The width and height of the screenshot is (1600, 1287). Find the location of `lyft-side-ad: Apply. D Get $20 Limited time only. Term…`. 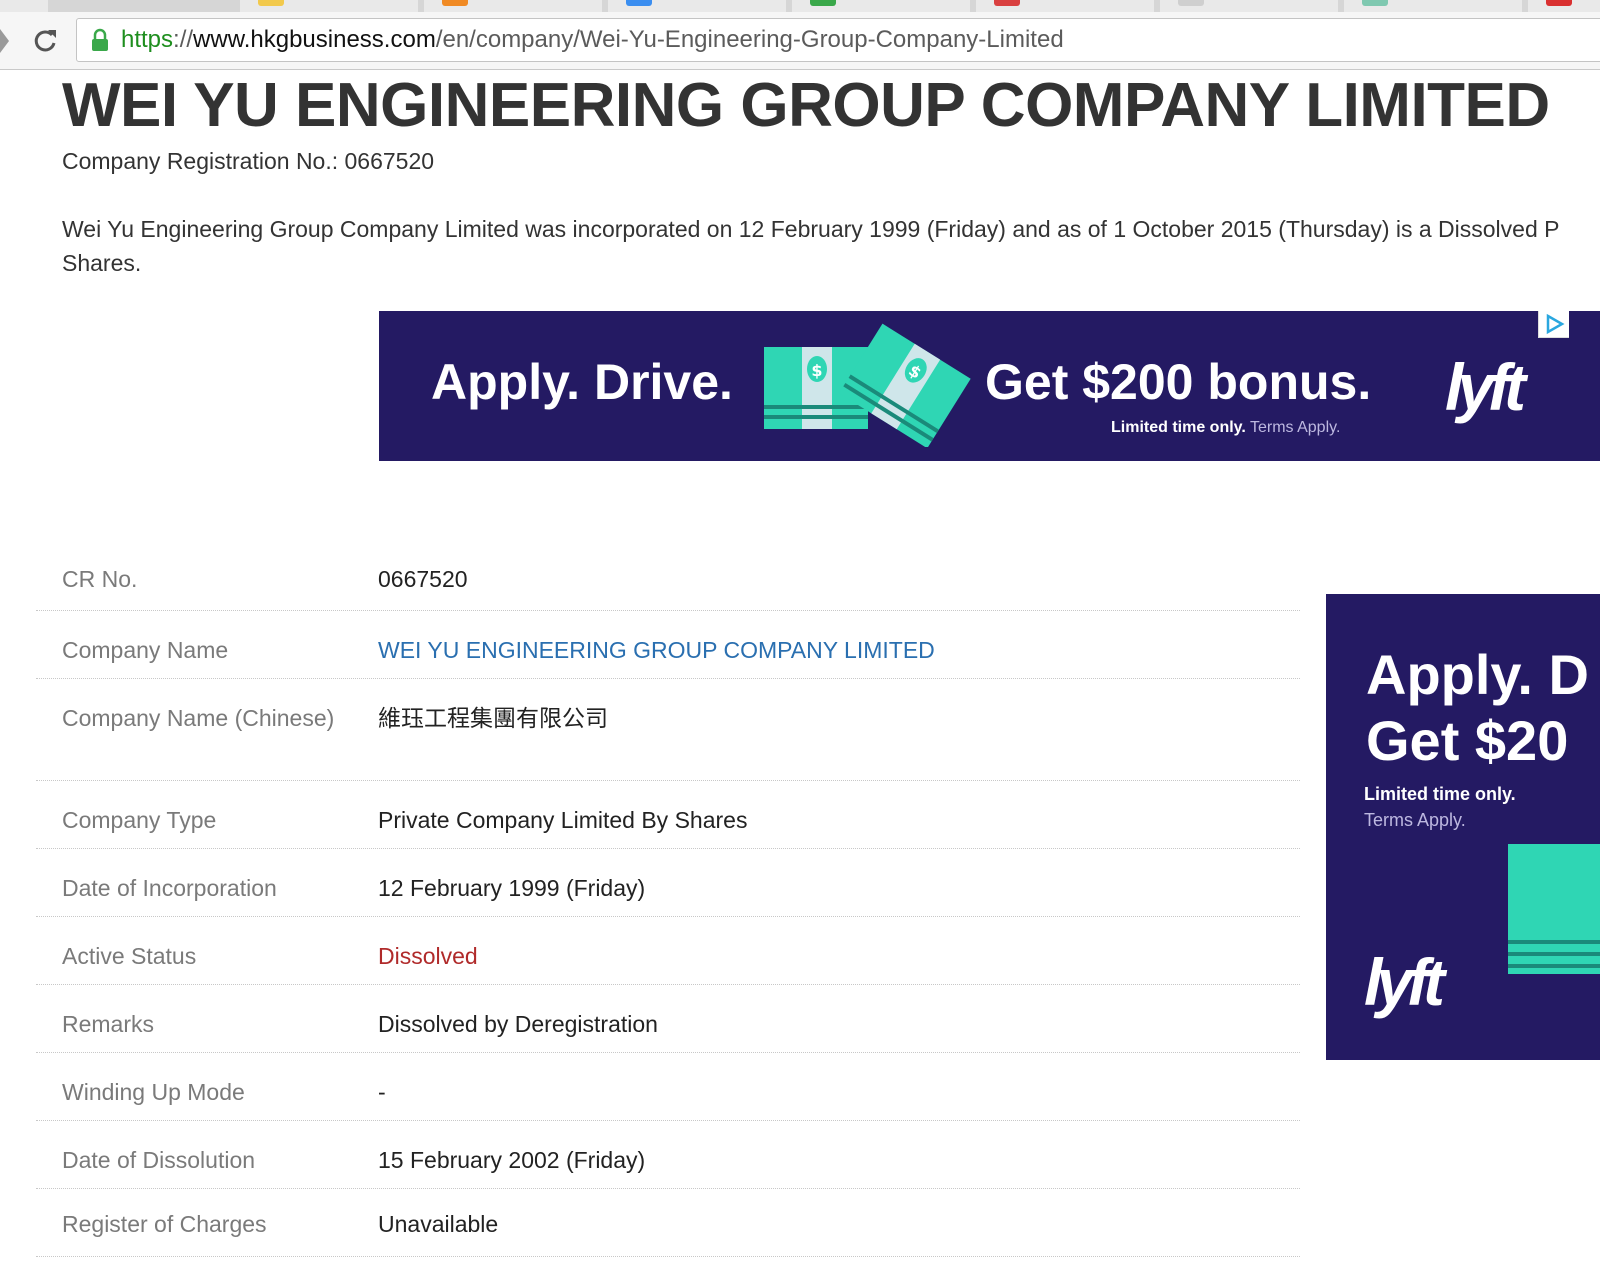

lyft-side-ad: Apply. D Get $20 Limited time only. Term… is located at coordinates (1463, 827).